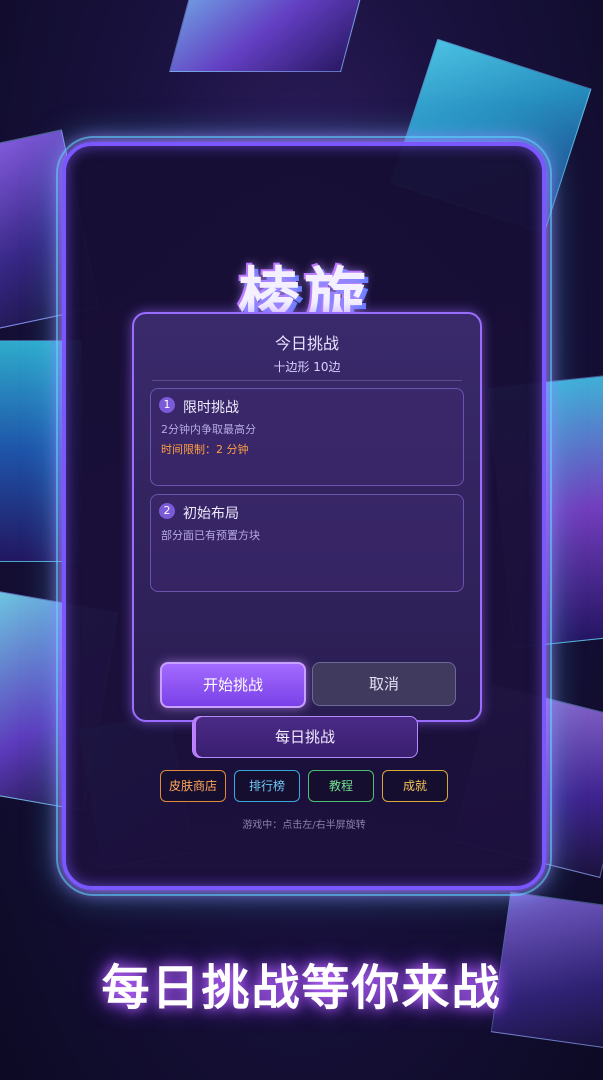 This screenshot has width=603, height=1080. Describe the element at coordinates (208, 429) in the screenshot. I see `rule-description: 2分钟内争取最高分` at that location.